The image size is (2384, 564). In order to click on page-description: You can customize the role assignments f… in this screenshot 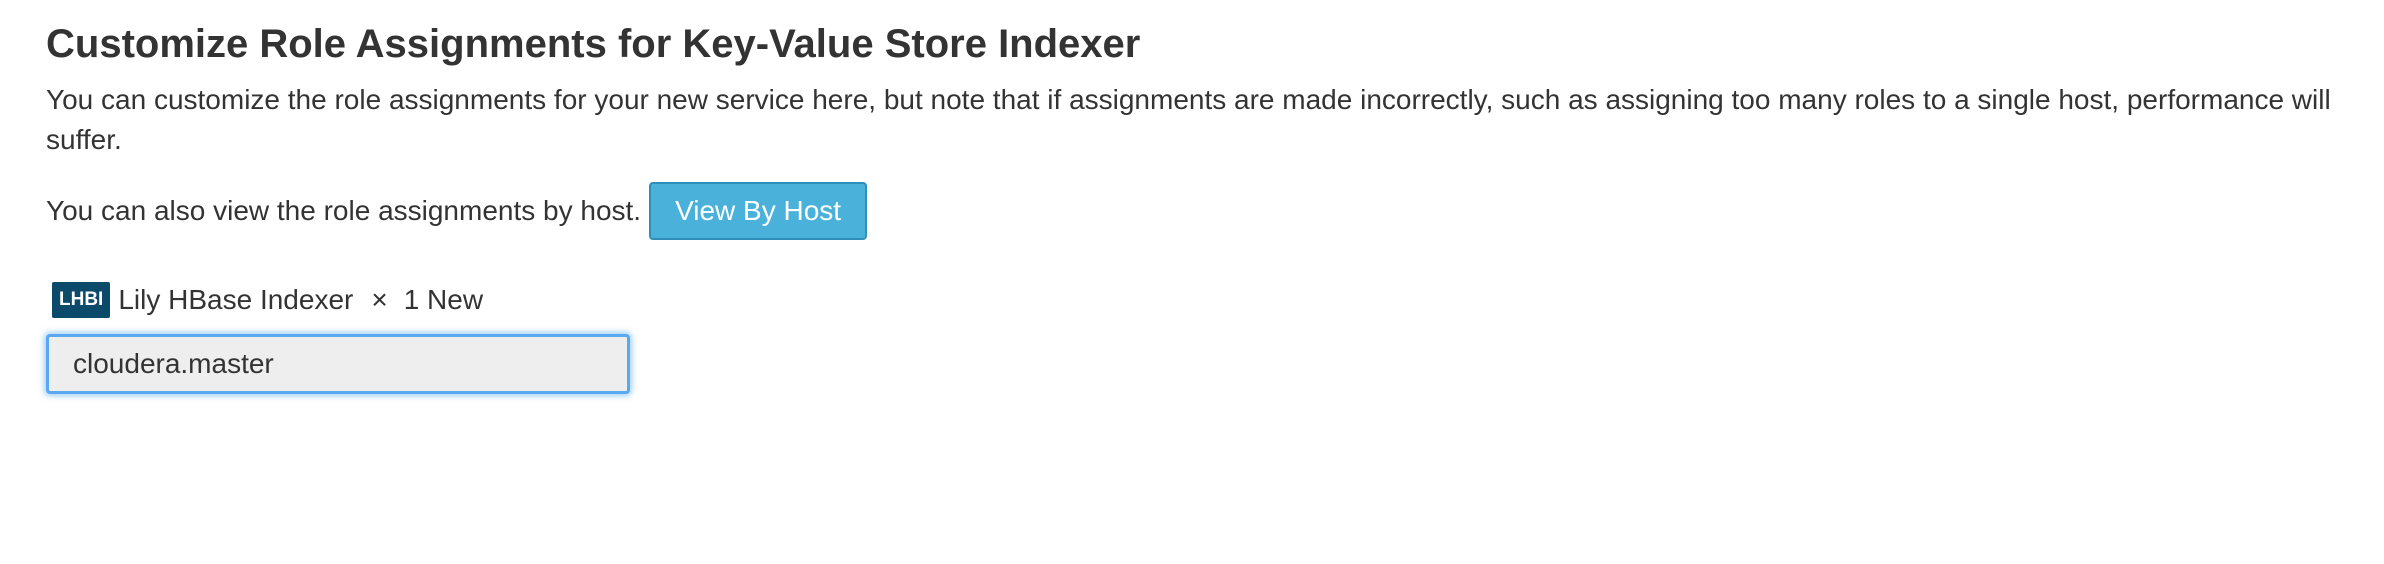, I will do `click(1188, 119)`.